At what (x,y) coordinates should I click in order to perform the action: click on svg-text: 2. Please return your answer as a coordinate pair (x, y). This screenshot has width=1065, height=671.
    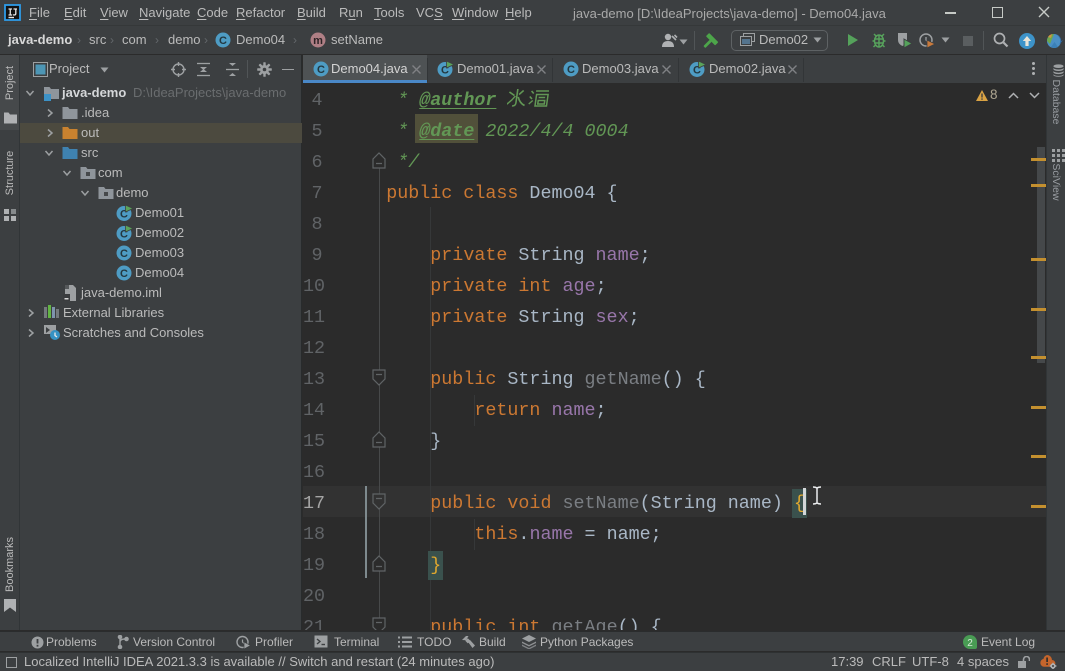
    Looking at the image, I should click on (970, 643).